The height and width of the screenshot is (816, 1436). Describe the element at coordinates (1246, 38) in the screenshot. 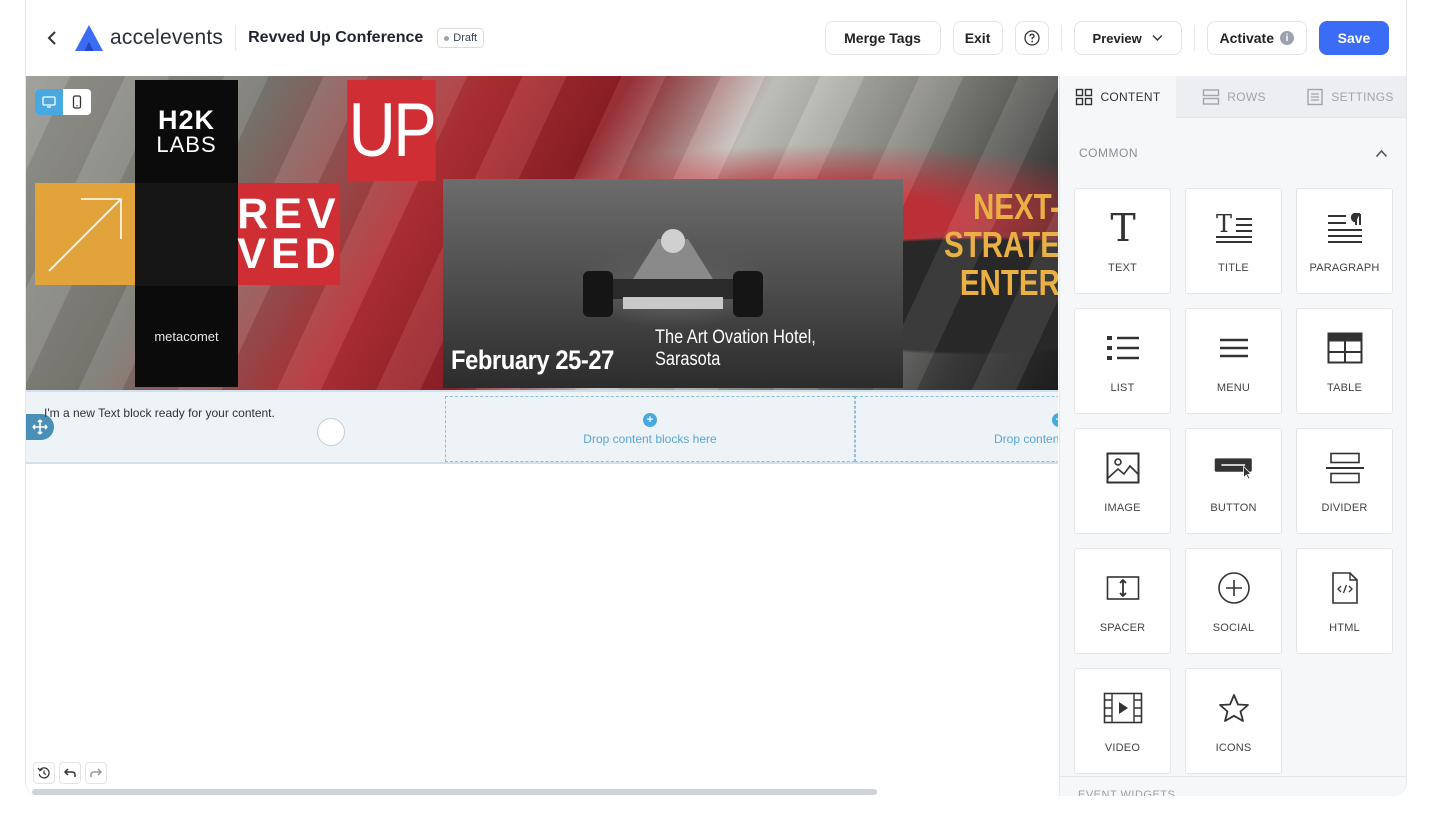

I see `activate-label: Activate` at that location.